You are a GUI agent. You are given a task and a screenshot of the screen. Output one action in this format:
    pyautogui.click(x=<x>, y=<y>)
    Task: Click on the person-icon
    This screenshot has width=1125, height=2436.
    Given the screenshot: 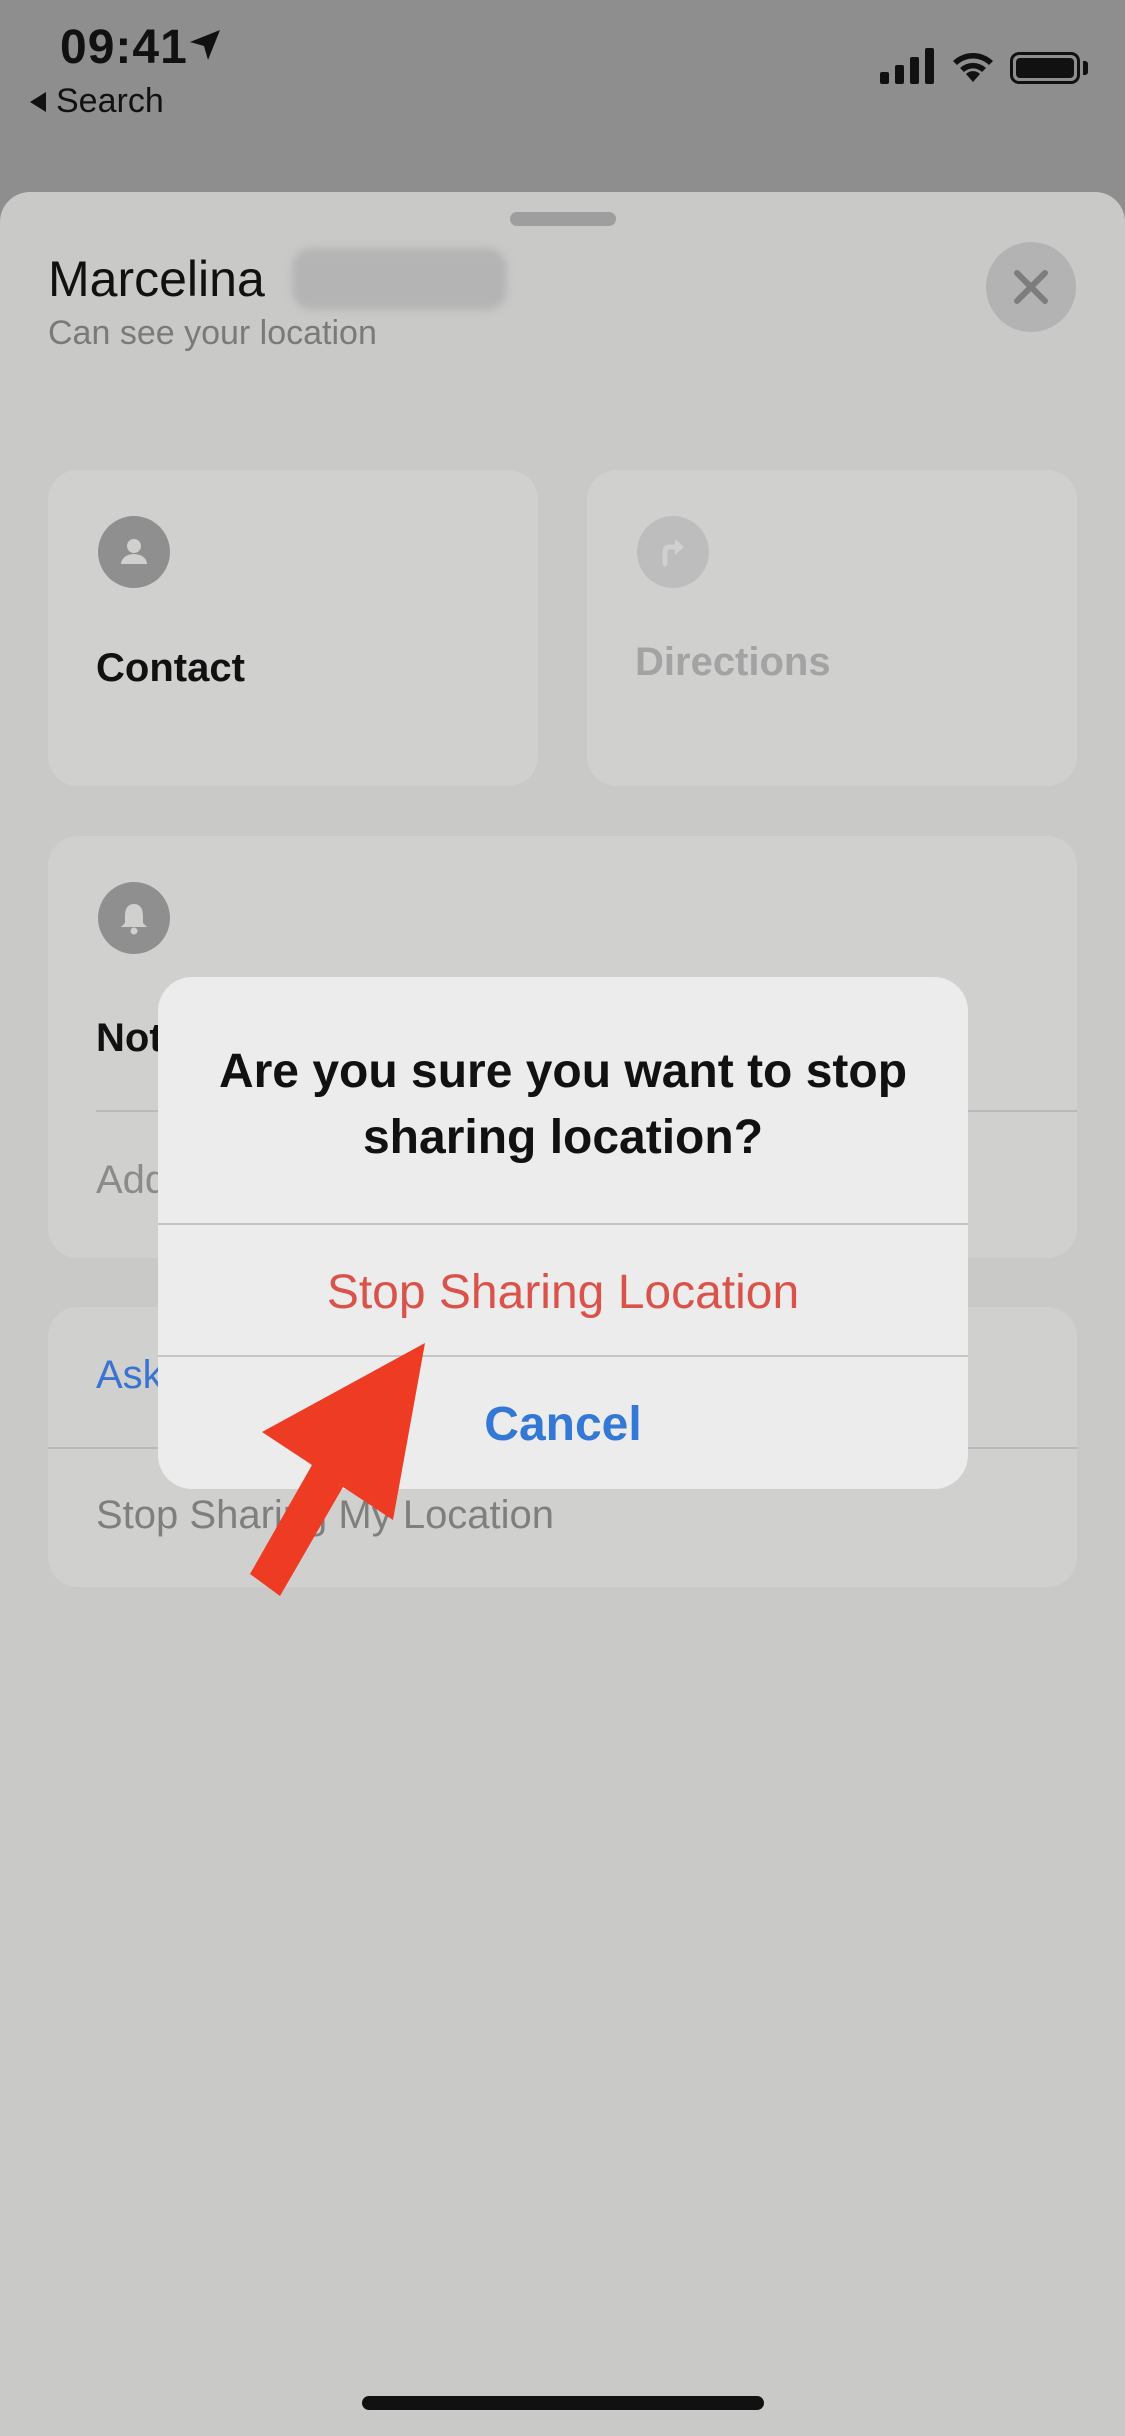 What is the action you would take?
    pyautogui.click(x=134, y=552)
    